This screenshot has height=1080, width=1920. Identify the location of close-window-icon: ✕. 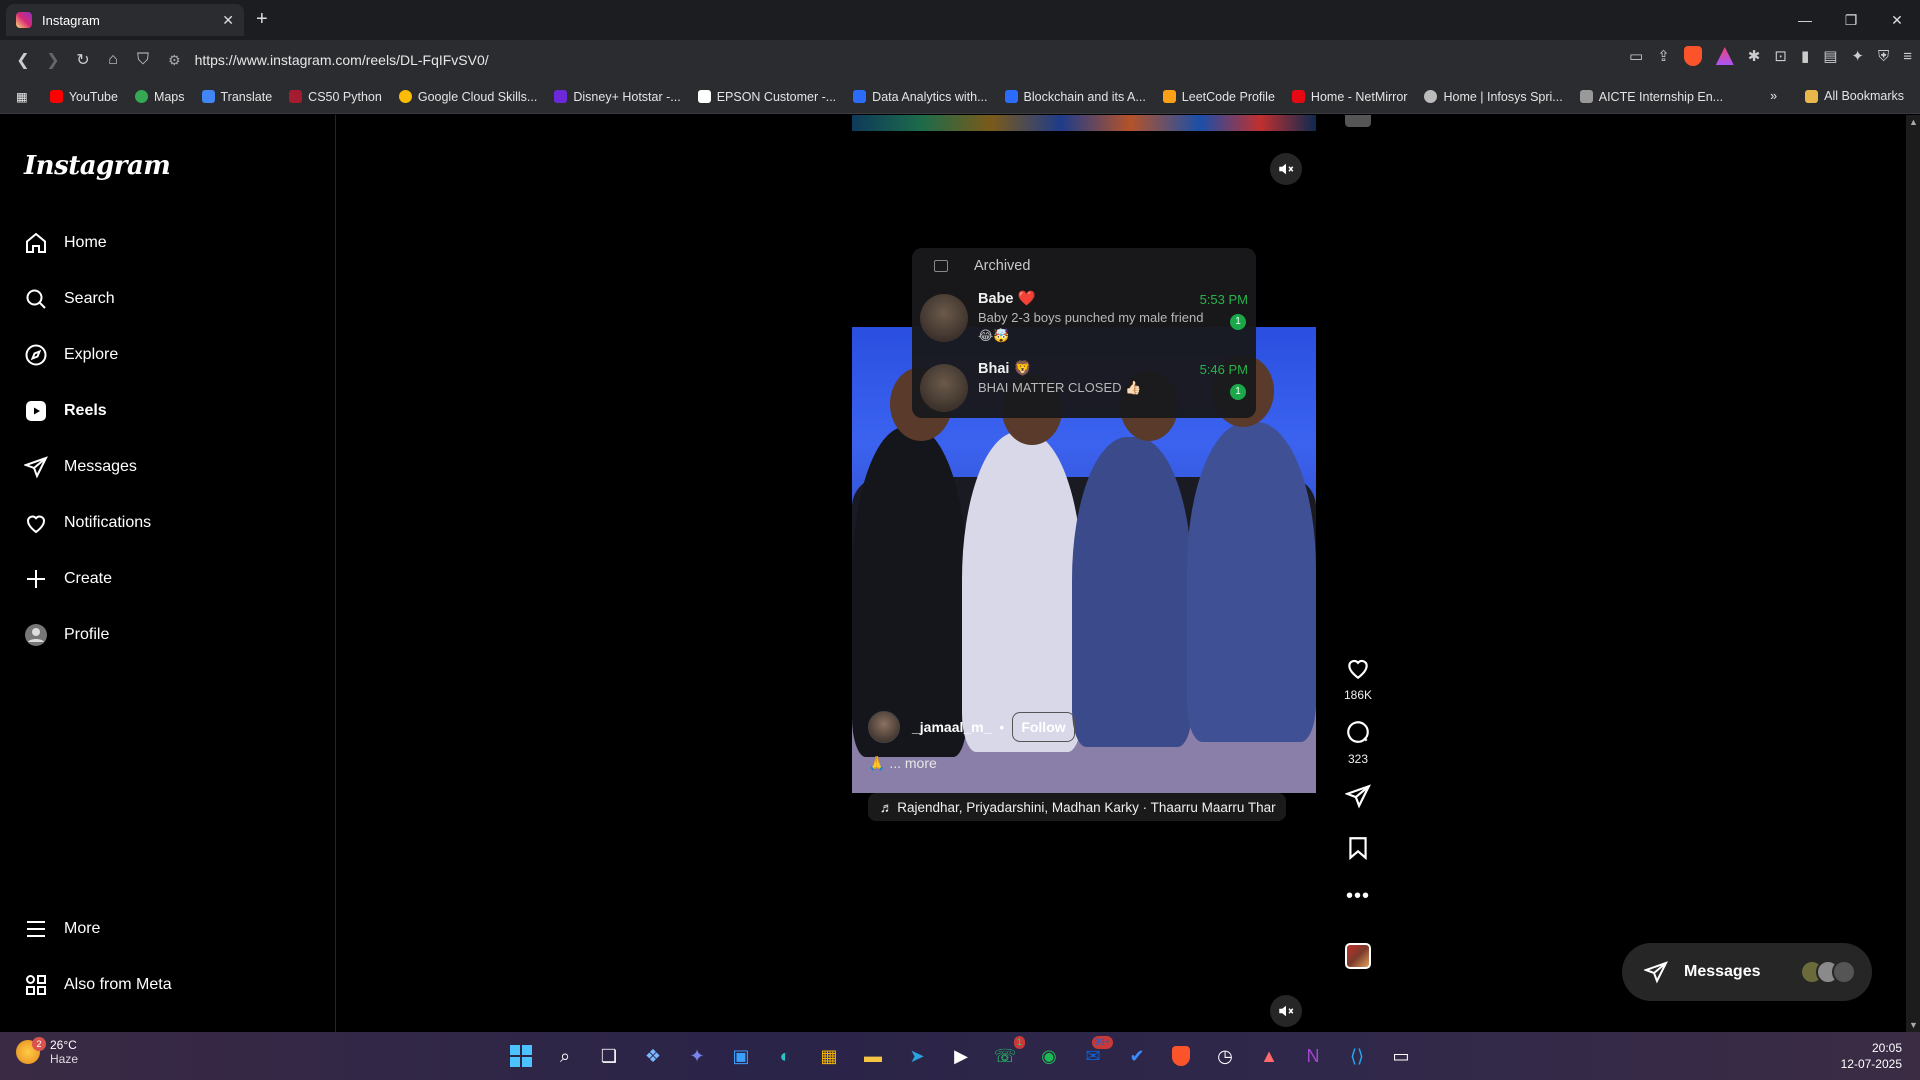
(1897, 20).